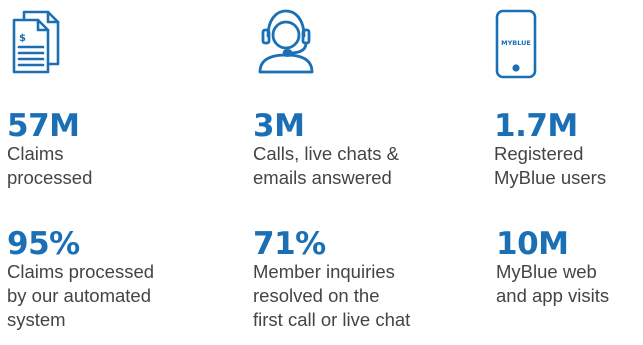  I want to click on stat-contacts-answered: 3M Calls, live chats & emails answered, so click(370, 150).